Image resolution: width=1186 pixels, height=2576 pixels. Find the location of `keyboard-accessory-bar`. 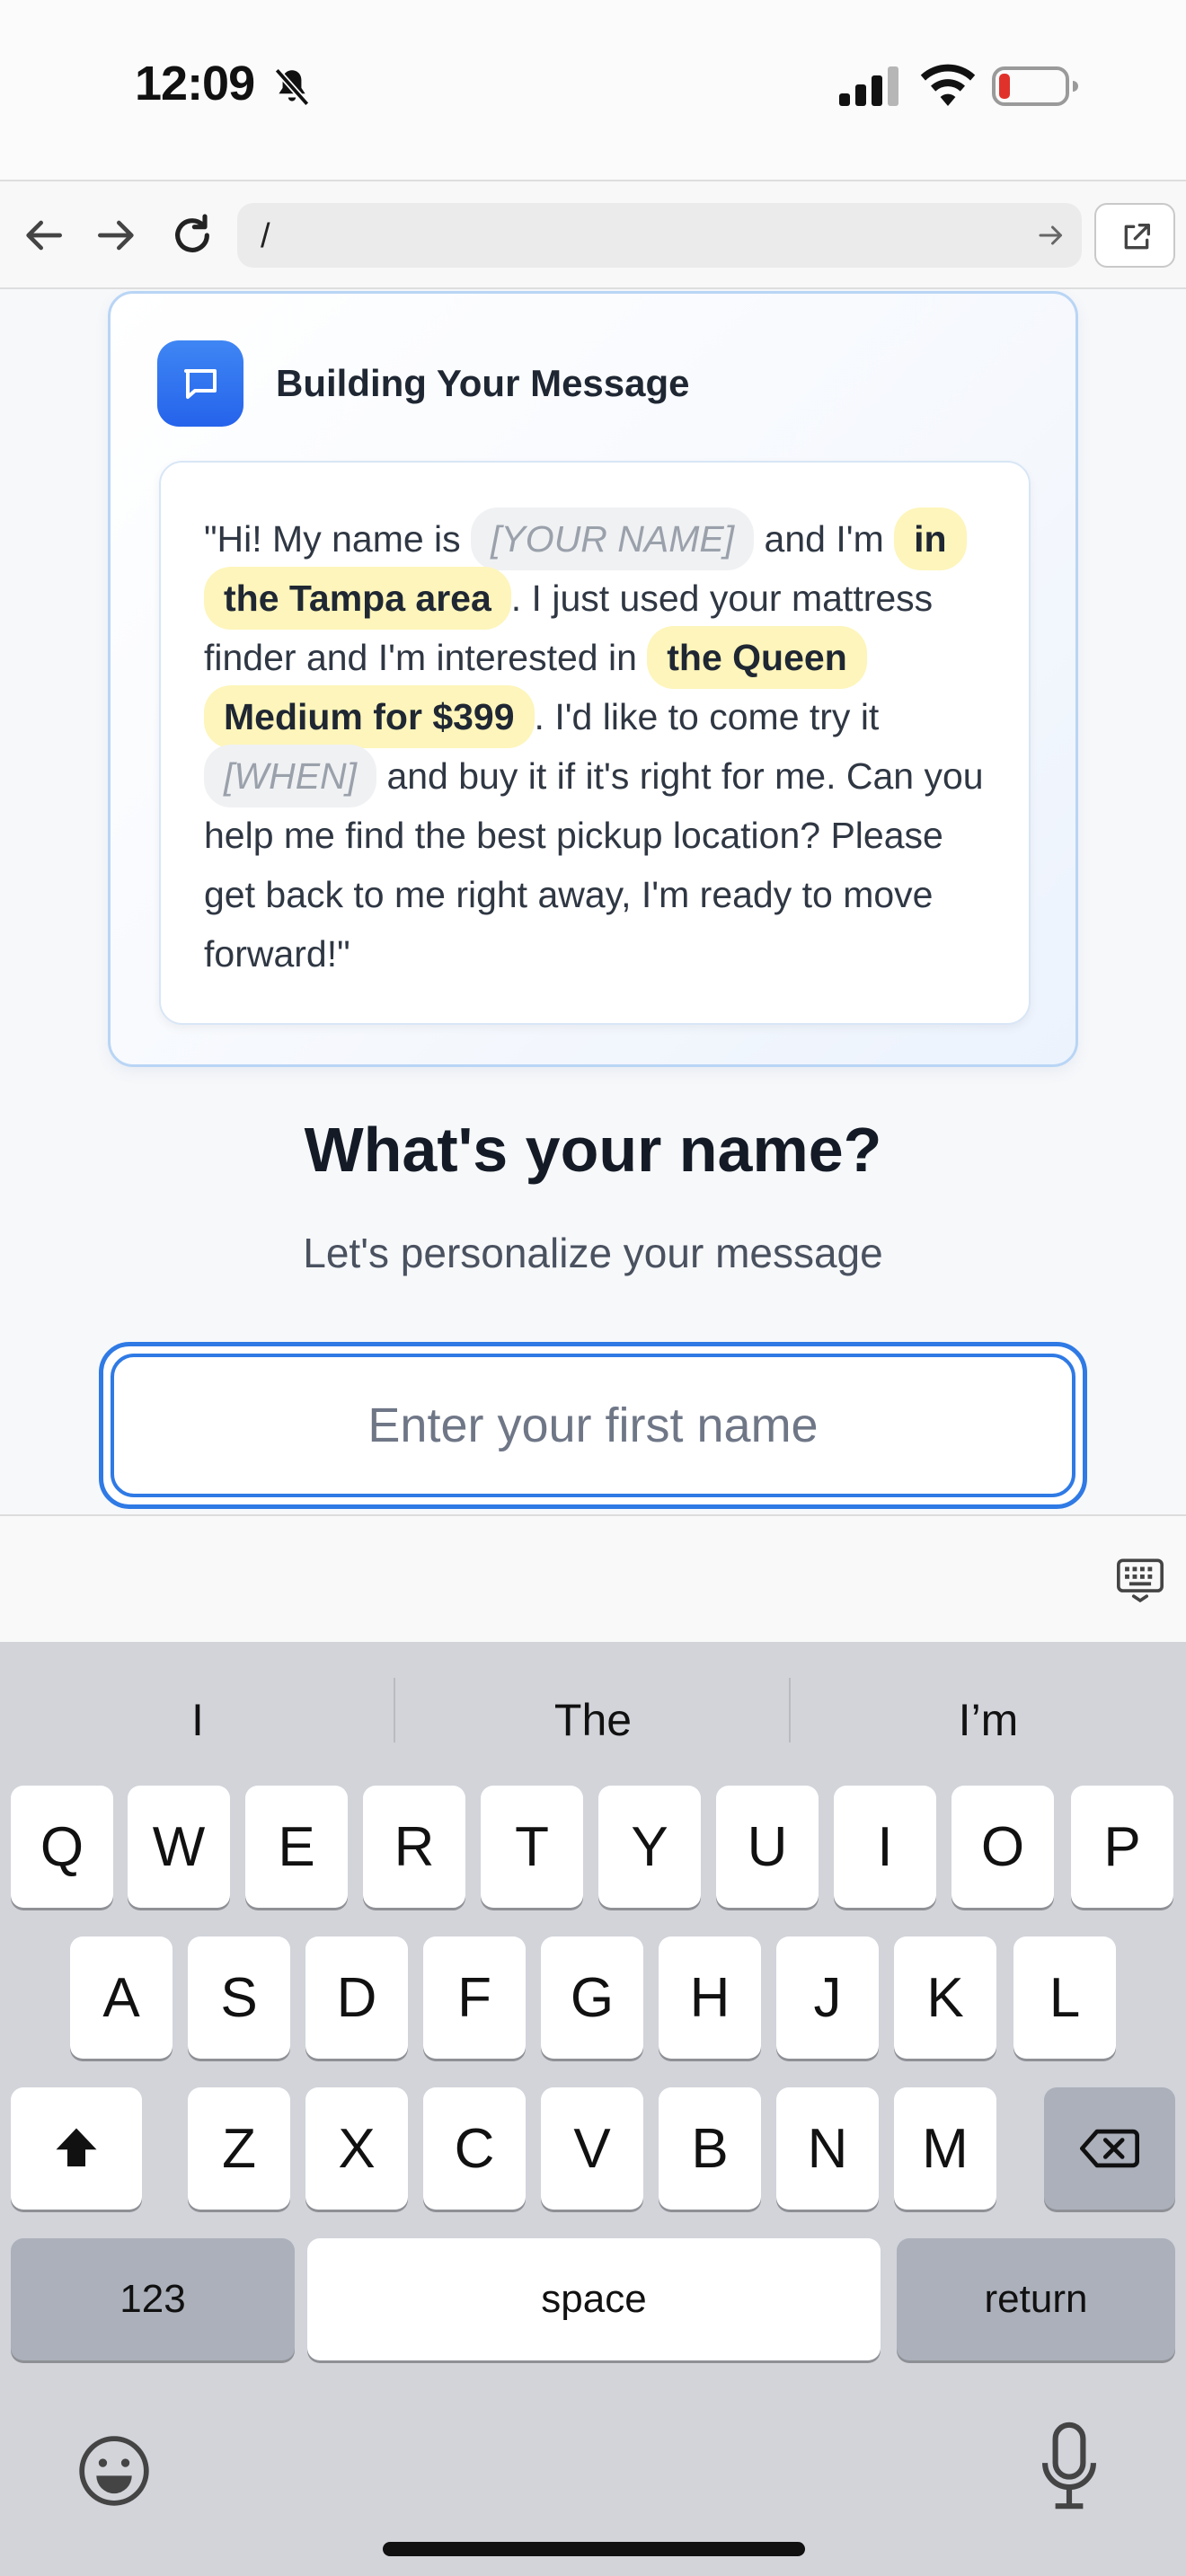

keyboard-accessory-bar is located at coordinates (593, 1578).